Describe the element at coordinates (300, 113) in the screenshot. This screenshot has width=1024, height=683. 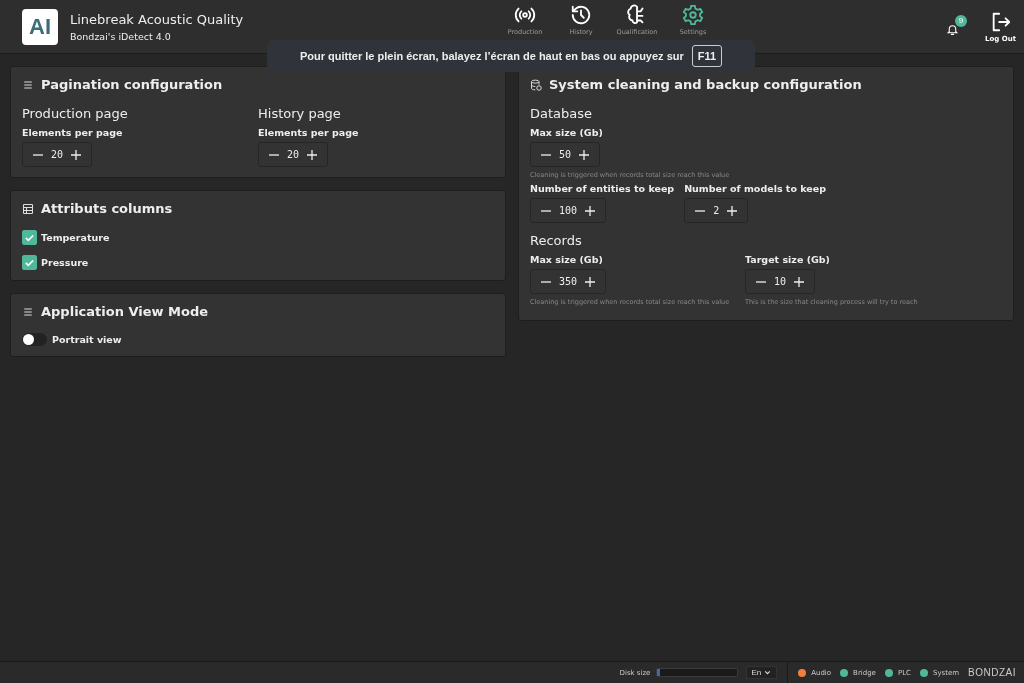
I see `section-heading: History page` at that location.